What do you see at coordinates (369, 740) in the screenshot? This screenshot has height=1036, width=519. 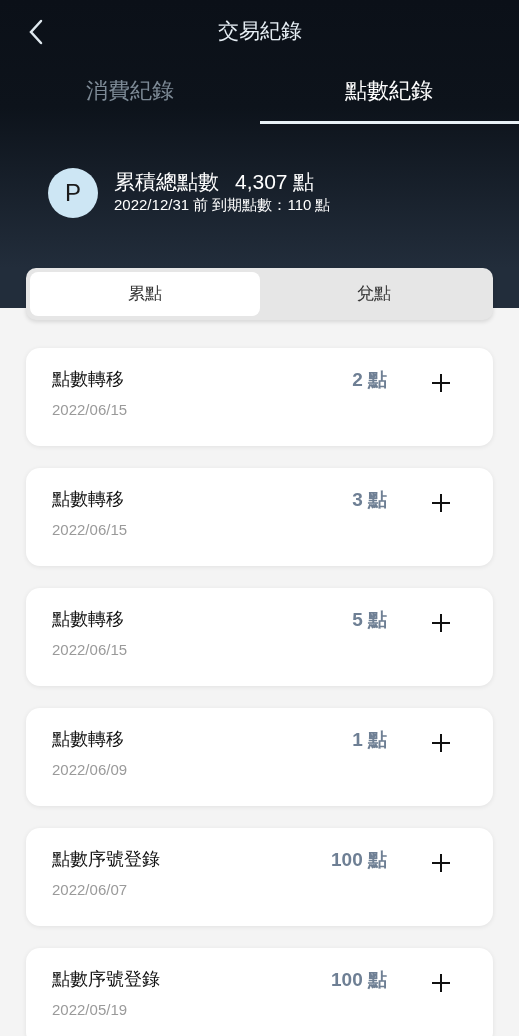 I see `points-amount: 1 點` at bounding box center [369, 740].